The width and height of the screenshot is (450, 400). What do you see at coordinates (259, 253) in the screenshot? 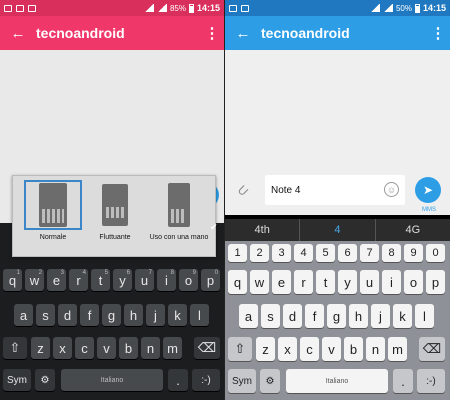
I see `key-2: 2` at bounding box center [259, 253].